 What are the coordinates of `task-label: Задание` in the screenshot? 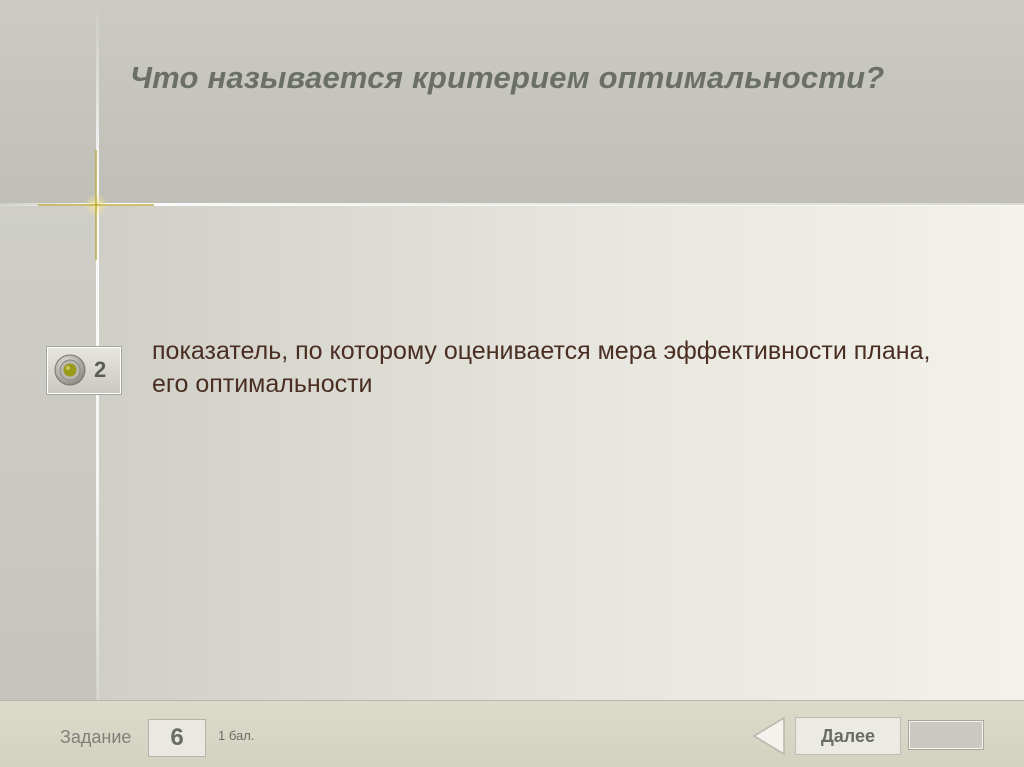 It's located at (96, 737).